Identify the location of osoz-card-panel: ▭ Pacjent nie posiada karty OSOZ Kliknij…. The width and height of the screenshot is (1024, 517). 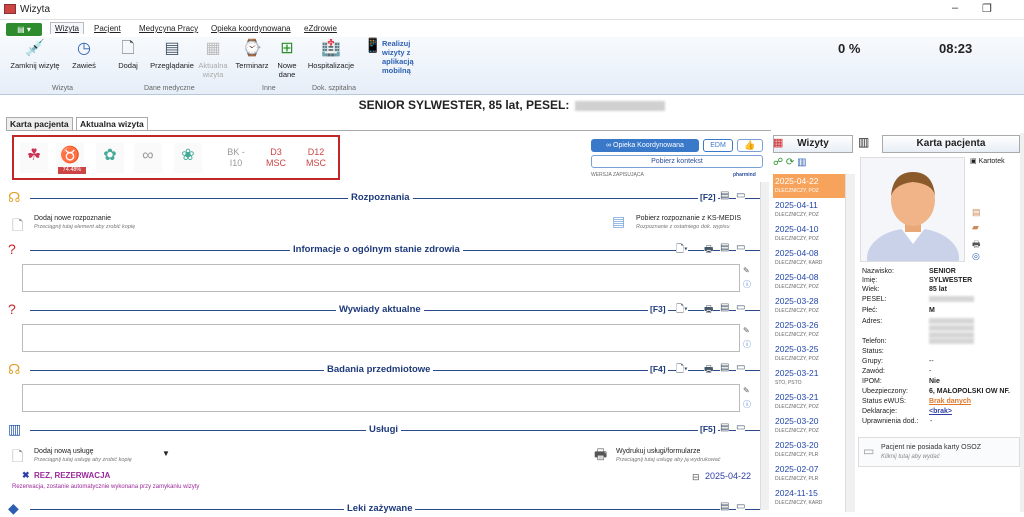
(939, 452).